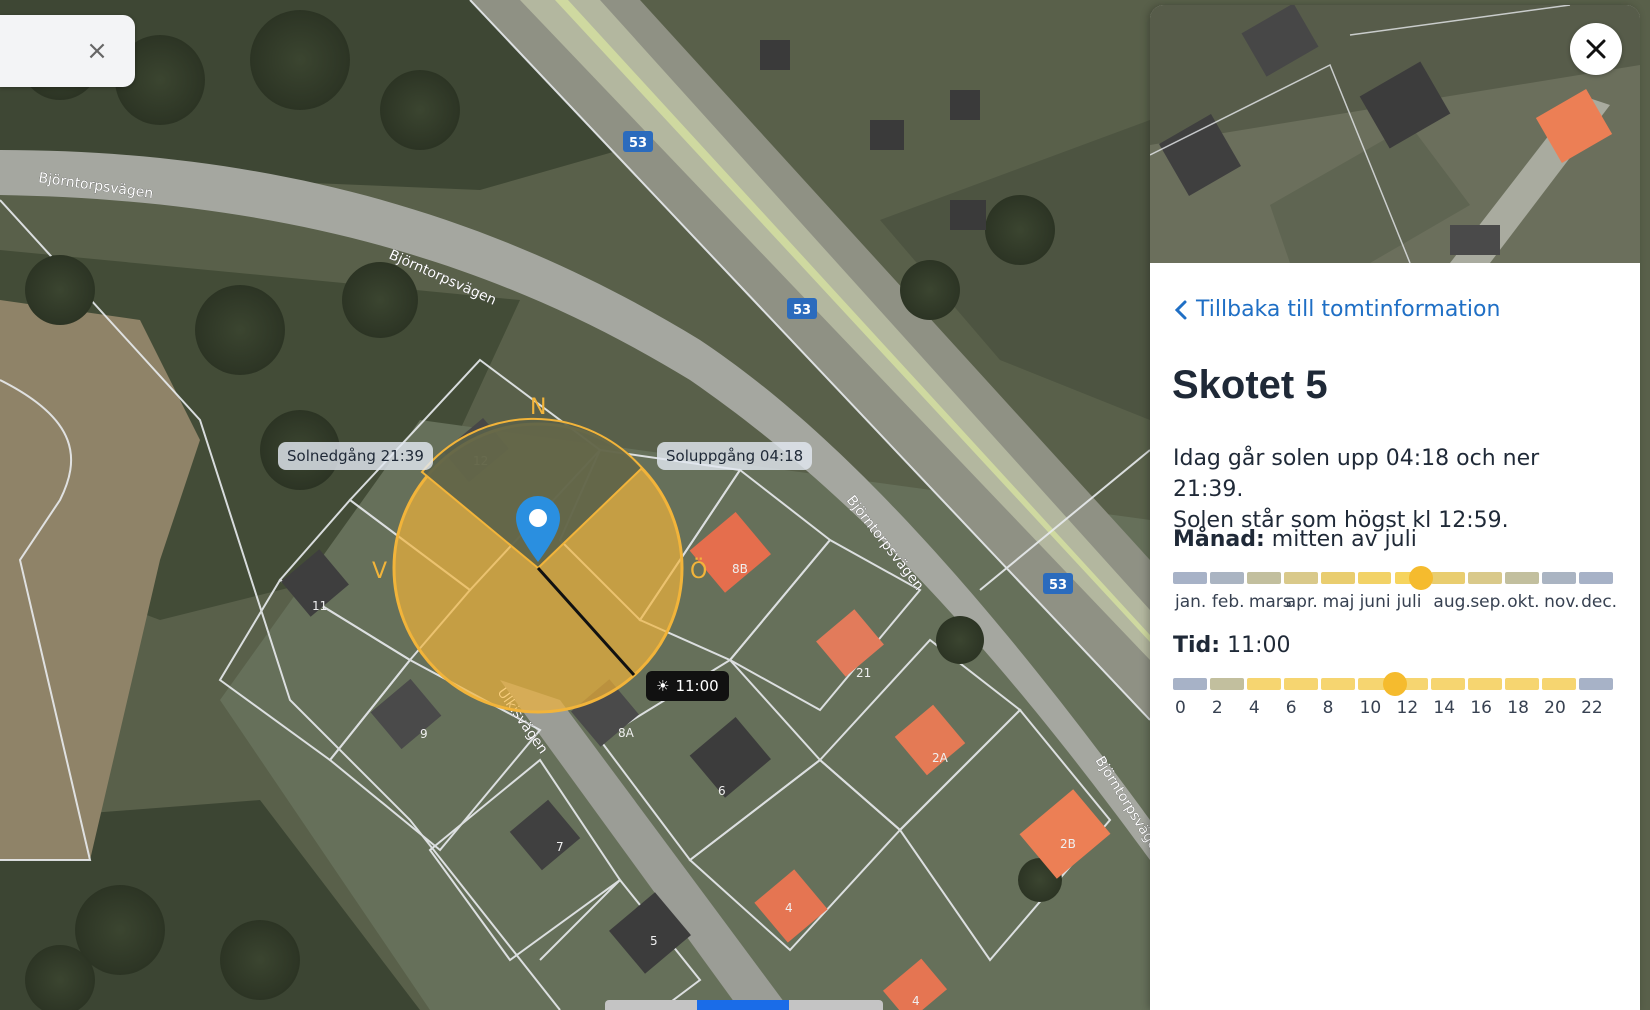 Image resolution: width=1650 pixels, height=1010 pixels. What do you see at coordinates (1348, 309) in the screenshot?
I see `back-link-label: Tillbaka till tomtinformation` at bounding box center [1348, 309].